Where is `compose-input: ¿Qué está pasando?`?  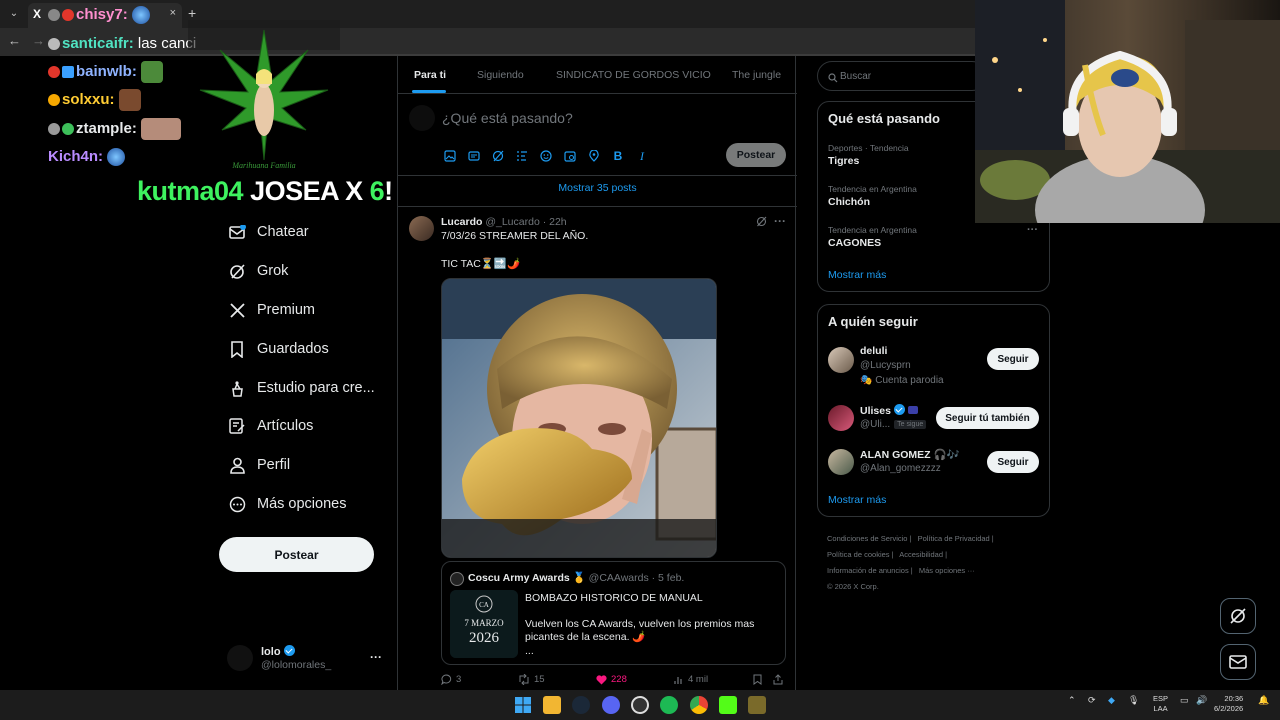
compose-input: ¿Qué está pasando? is located at coordinates (507, 118).